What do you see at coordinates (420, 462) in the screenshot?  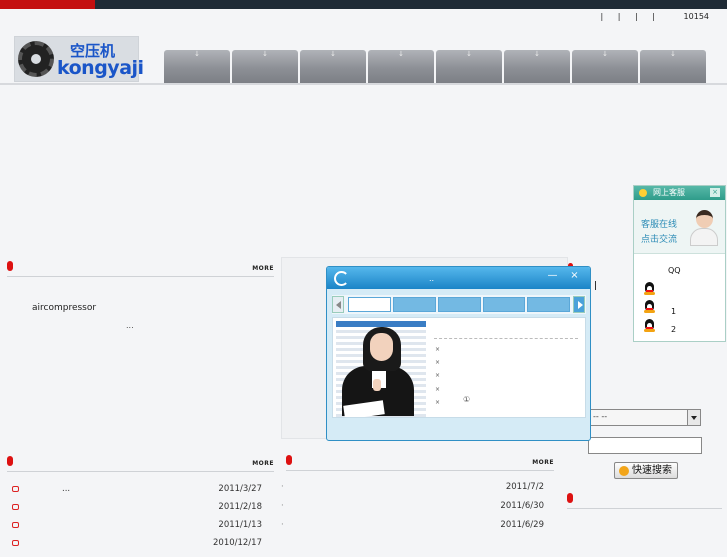 I see `news2-section-header: MORE` at bounding box center [420, 462].